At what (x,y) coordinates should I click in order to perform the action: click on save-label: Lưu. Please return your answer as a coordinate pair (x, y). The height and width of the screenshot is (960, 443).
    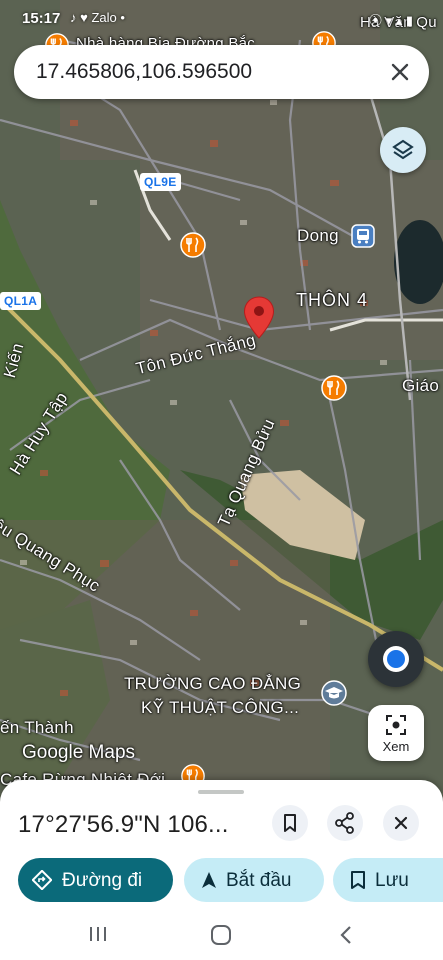
    Looking at the image, I should click on (392, 880).